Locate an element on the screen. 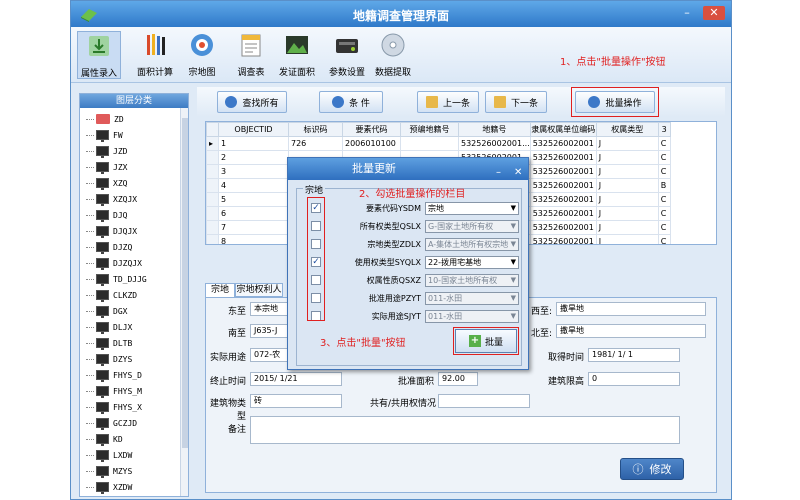 This screenshot has height=500, width=800. next-record-button: 下一条 is located at coordinates (516, 102).